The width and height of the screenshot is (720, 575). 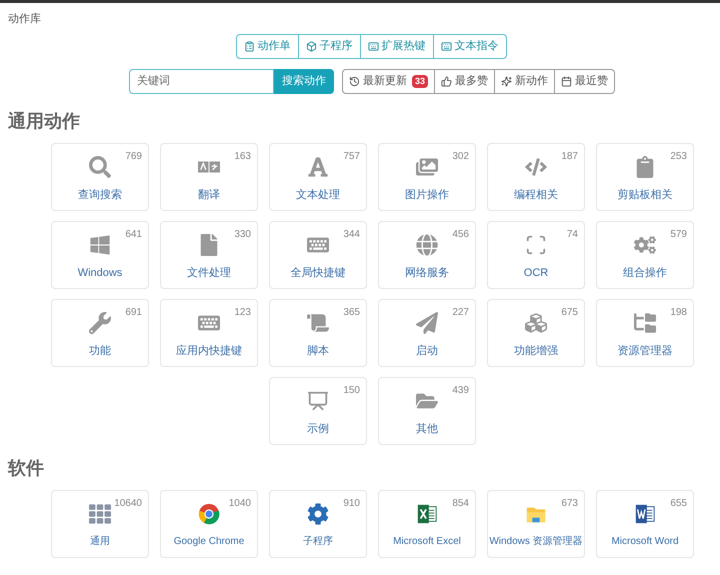 I want to click on card-label: 网络服务, so click(x=427, y=273).